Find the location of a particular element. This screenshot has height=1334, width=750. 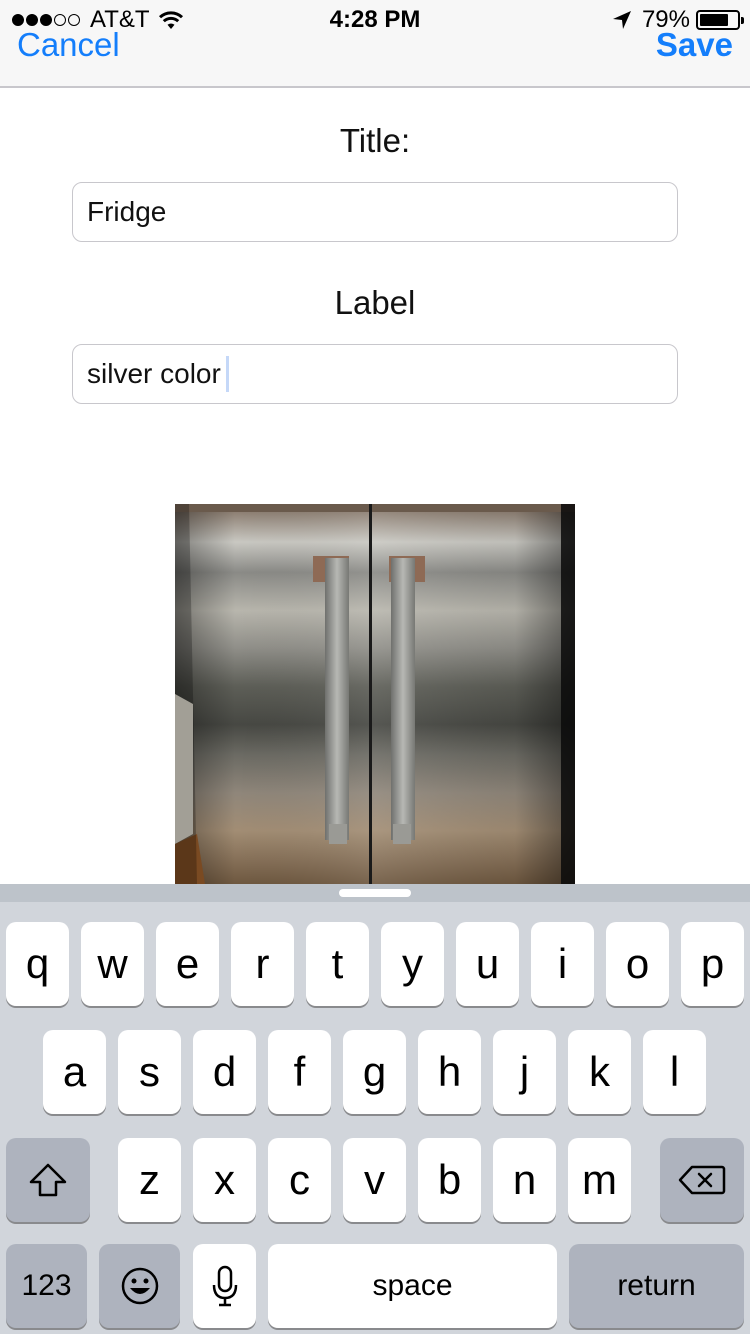

save-button: Save is located at coordinates (694, 45).